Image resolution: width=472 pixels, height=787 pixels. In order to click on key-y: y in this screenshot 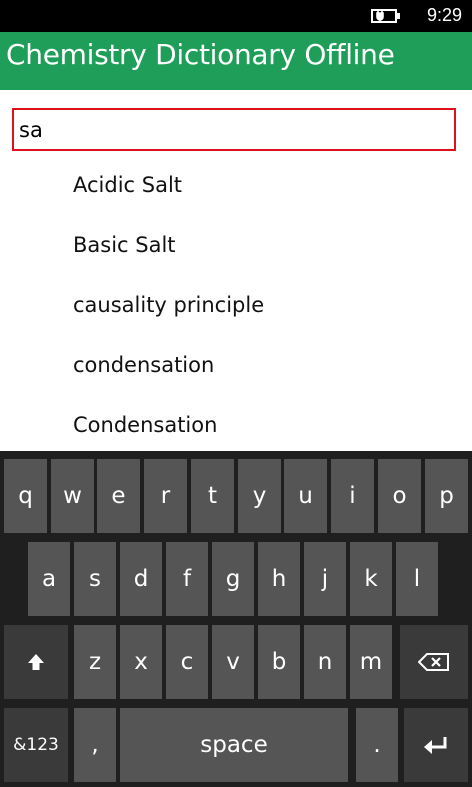, I will do `click(259, 496)`.